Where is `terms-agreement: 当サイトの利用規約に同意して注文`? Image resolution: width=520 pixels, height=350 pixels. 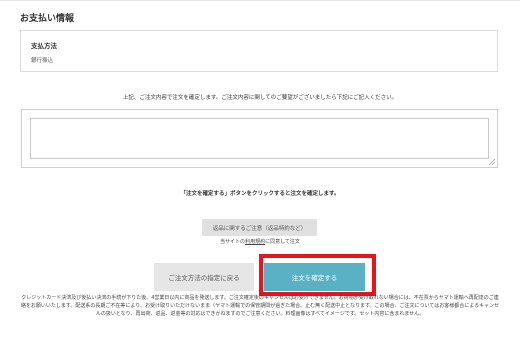 terms-agreement: 当サイトの利用規約に同意して注文 is located at coordinates (260, 241).